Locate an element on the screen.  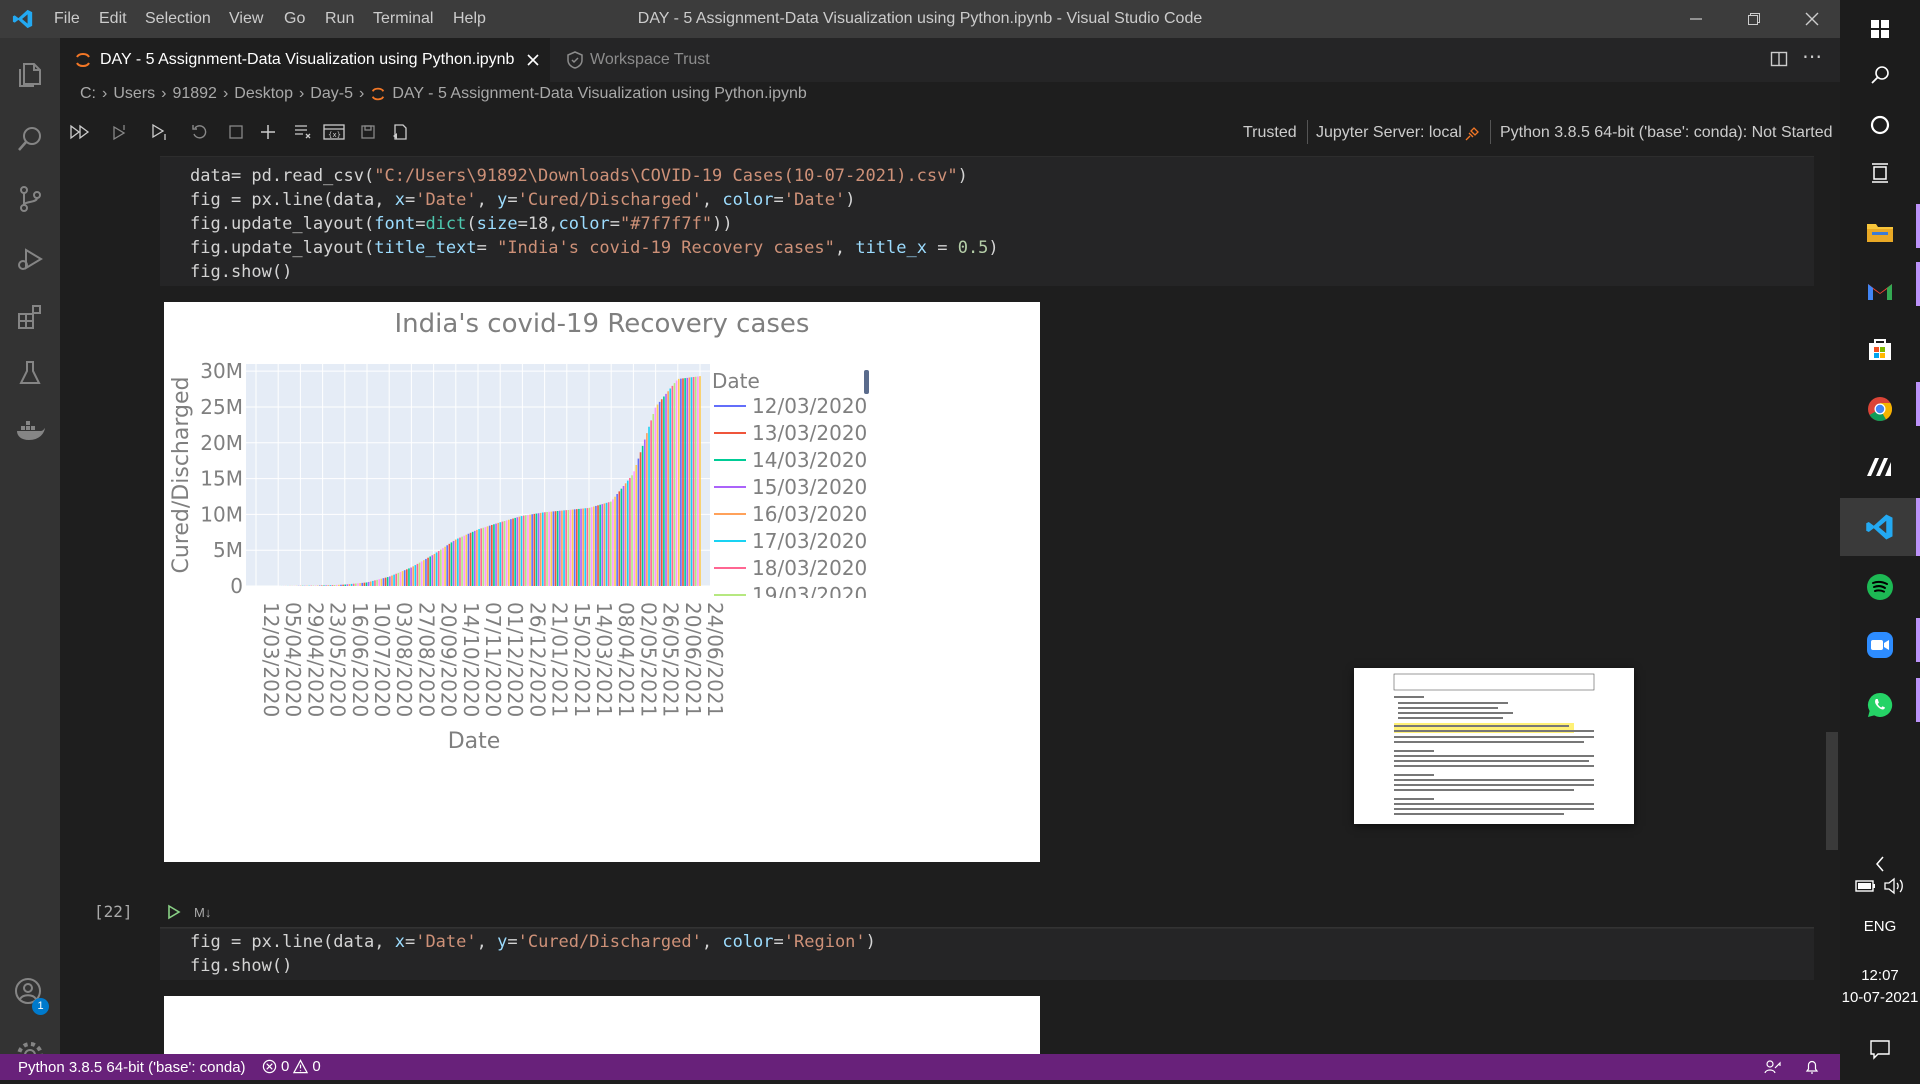
explorer-icon is located at coordinates (30, 75).